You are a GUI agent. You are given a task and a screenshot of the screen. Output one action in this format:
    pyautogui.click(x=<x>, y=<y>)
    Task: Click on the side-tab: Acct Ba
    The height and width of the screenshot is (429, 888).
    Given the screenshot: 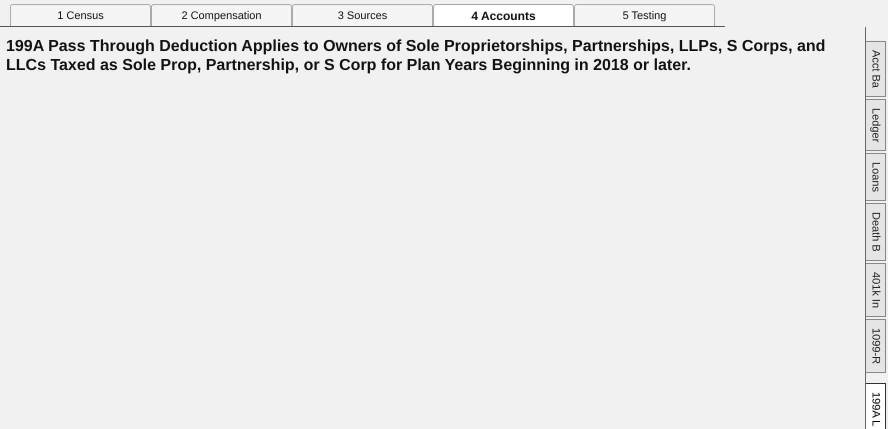 What is the action you would take?
    pyautogui.click(x=876, y=69)
    